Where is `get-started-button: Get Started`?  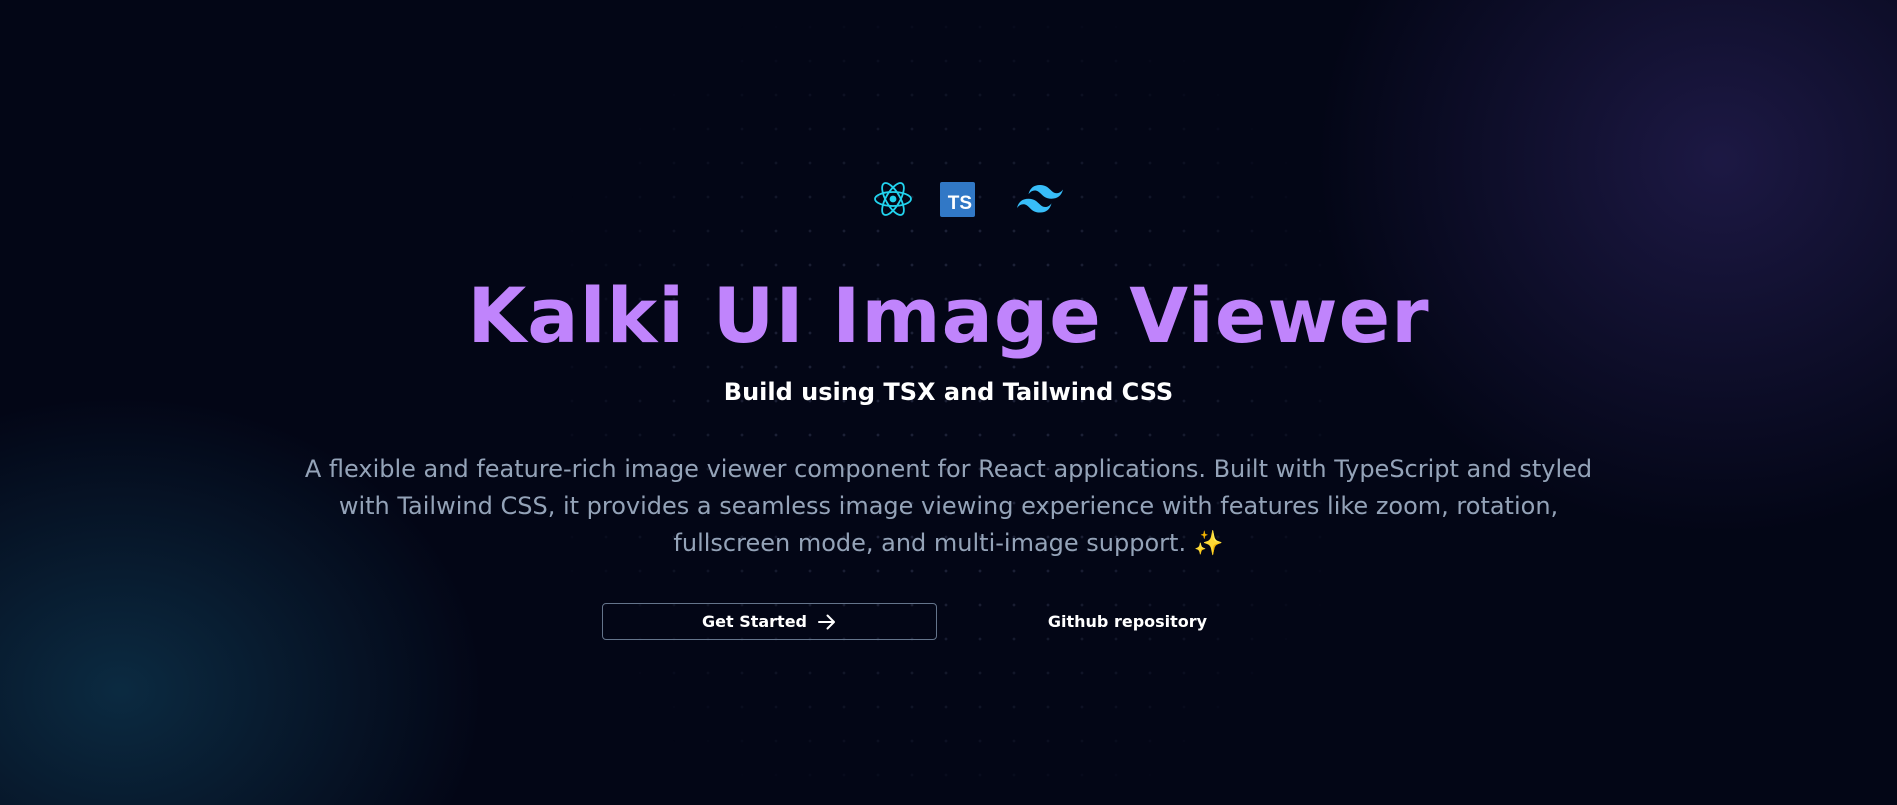
get-started-button: Get Started is located at coordinates (769, 621).